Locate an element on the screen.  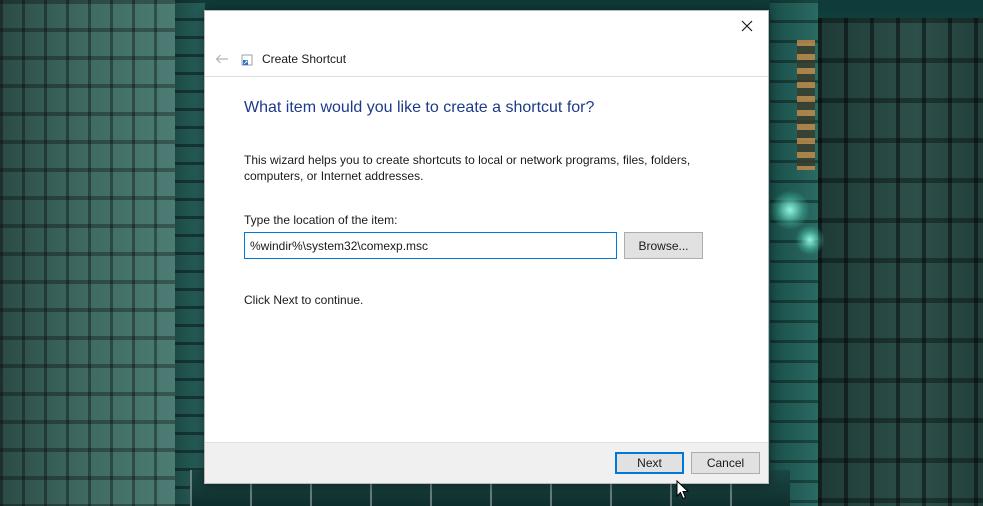
close-button is located at coordinates (747, 26).